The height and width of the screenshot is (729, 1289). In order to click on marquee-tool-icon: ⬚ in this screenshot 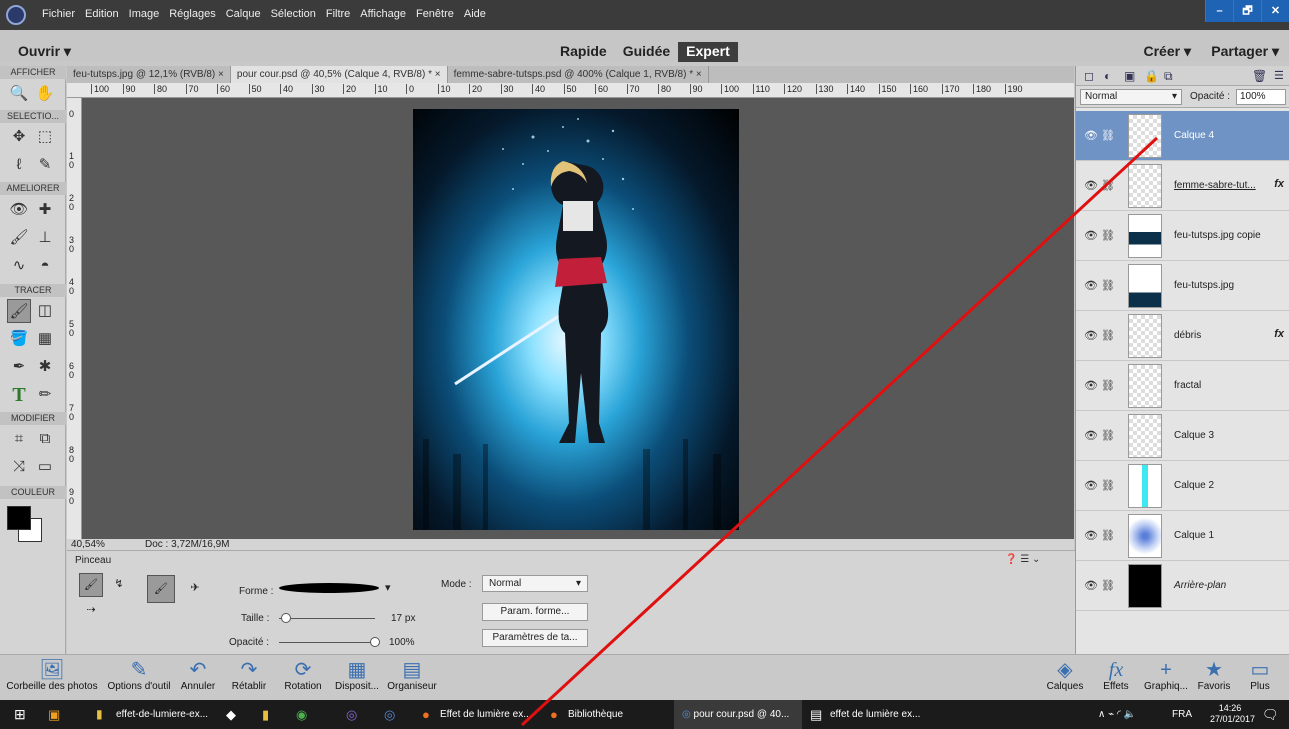, I will do `click(45, 137)`.